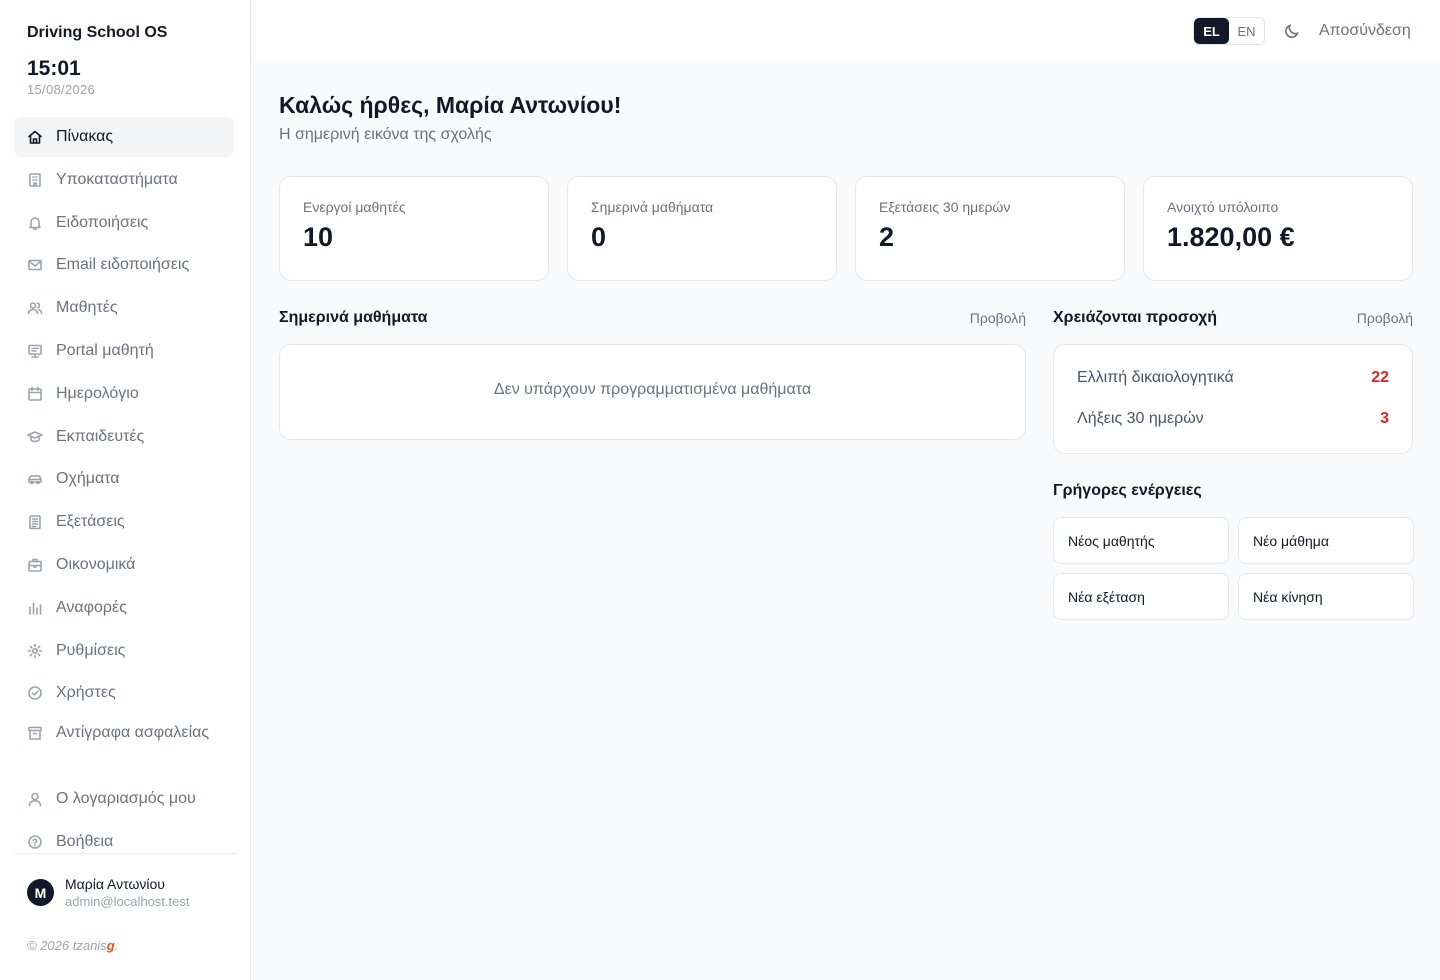 Image resolution: width=1440 pixels, height=980 pixels. I want to click on empty-state-text: Δεν υπάρχουν προγραμματισμένα μαθήματα, so click(652, 389).